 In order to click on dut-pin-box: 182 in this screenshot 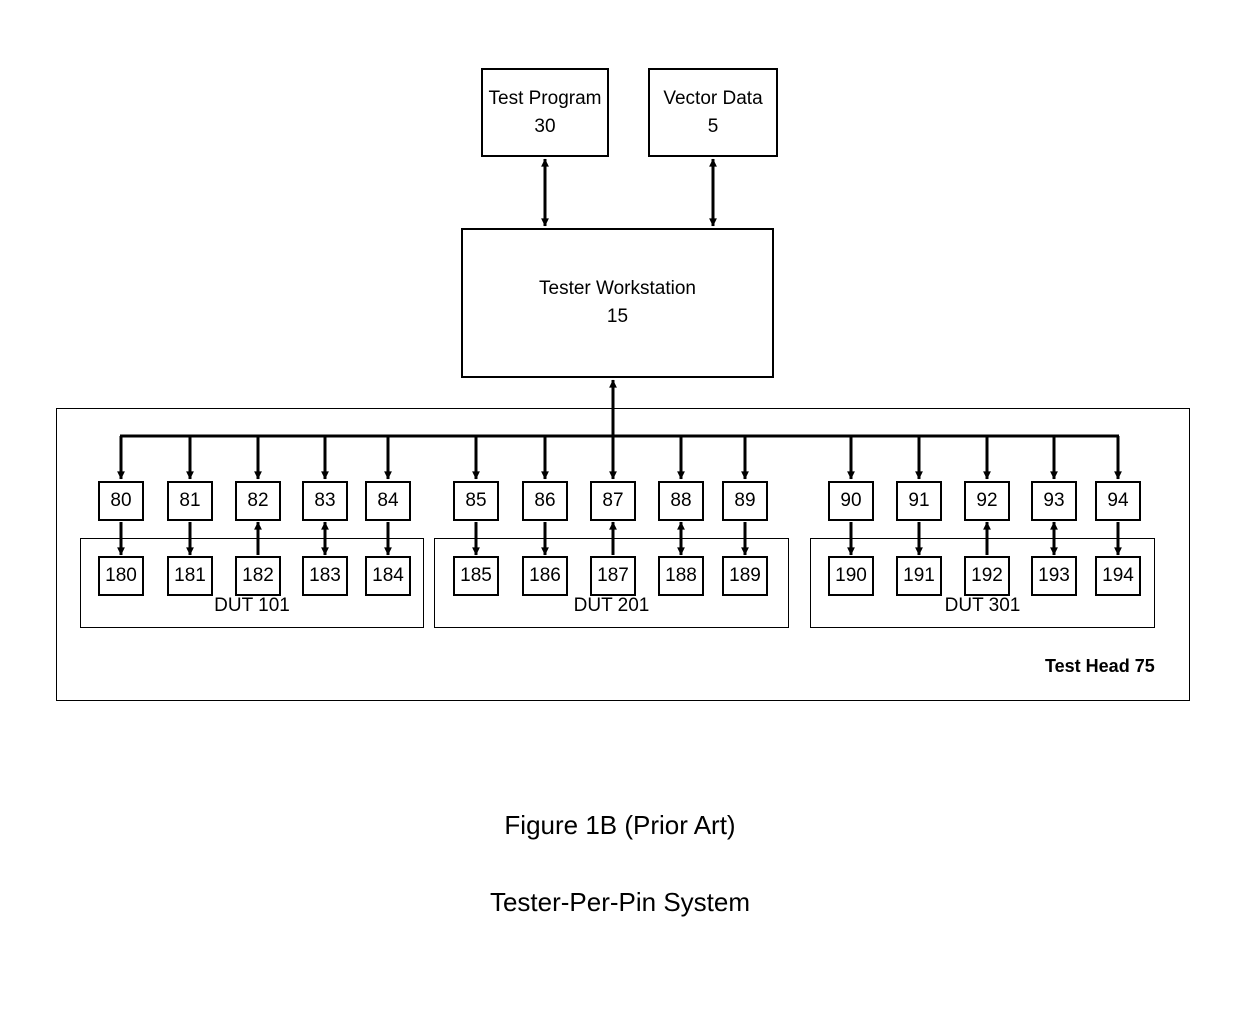, I will do `click(258, 576)`.